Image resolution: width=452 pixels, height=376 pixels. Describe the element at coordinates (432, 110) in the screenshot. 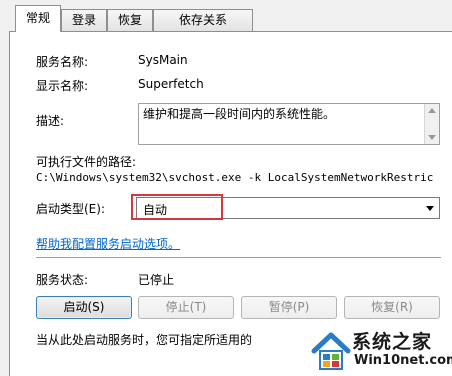

I see `scroll-up-icon` at that location.